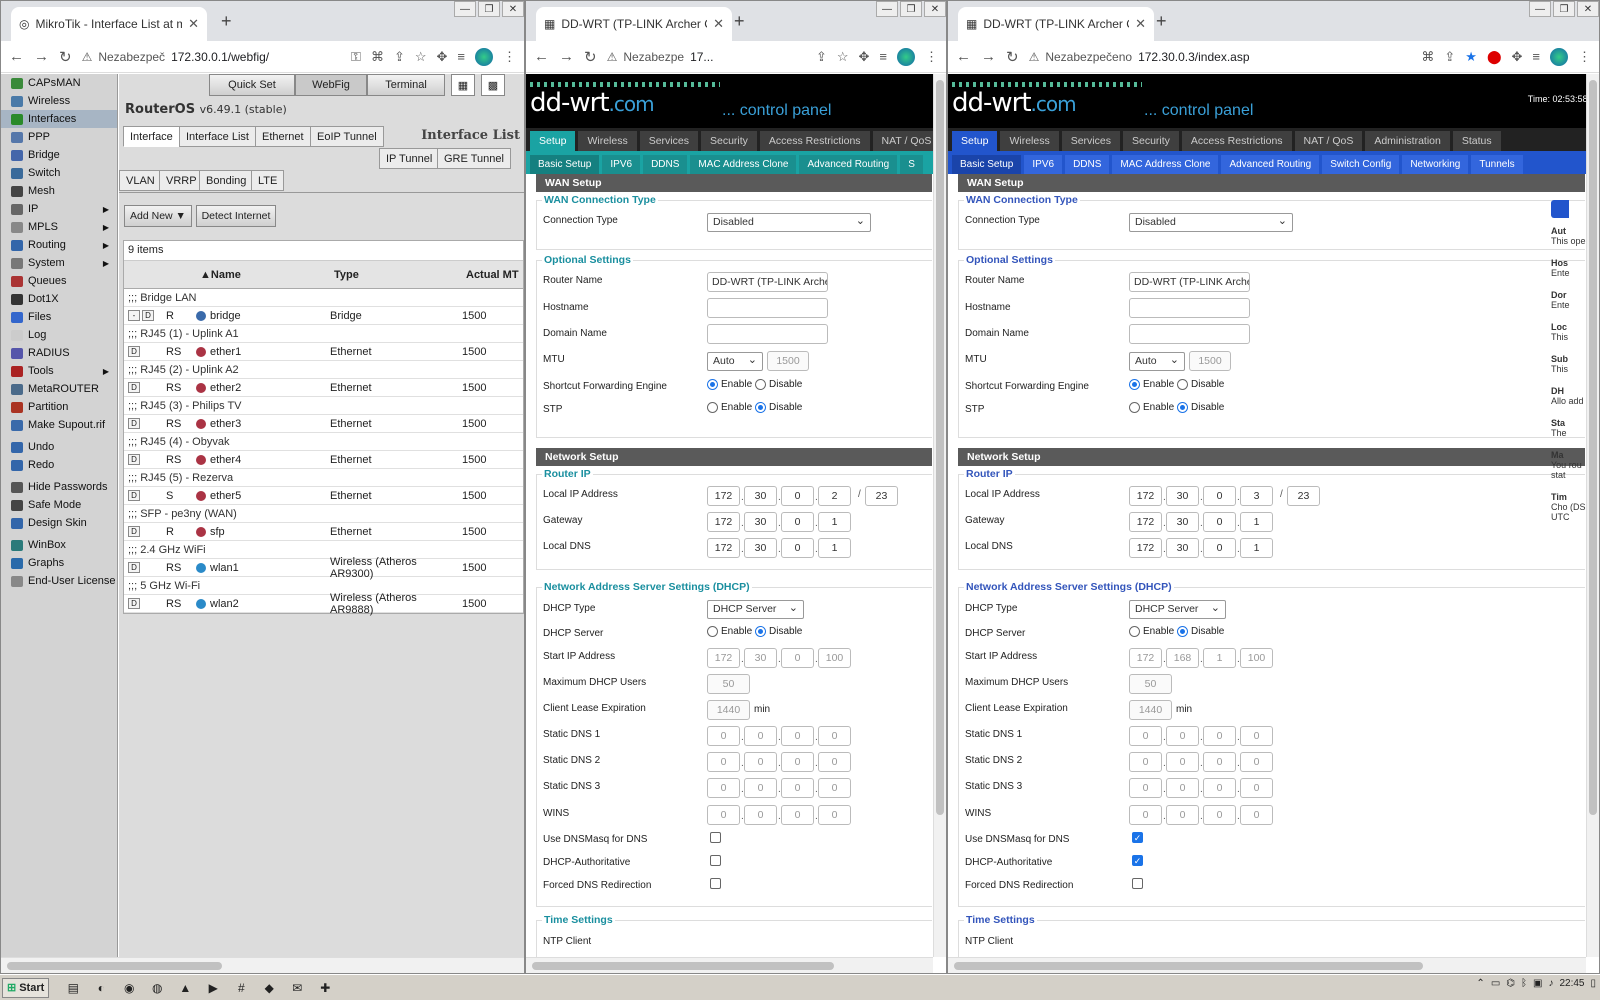  I want to click on new-tab-icon: +, so click(1161, 21).